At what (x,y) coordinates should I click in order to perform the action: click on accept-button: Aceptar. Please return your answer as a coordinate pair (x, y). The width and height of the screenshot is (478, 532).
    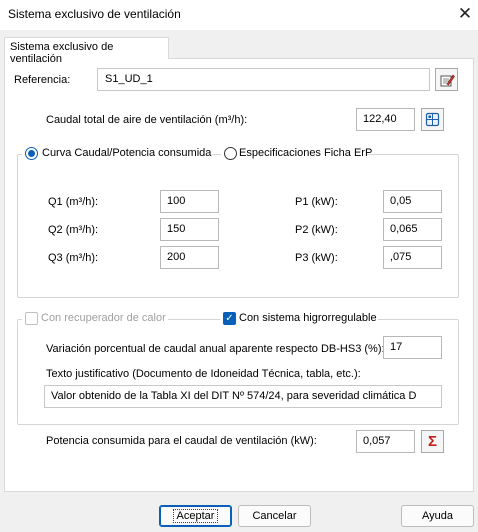
    Looking at the image, I should click on (195, 516).